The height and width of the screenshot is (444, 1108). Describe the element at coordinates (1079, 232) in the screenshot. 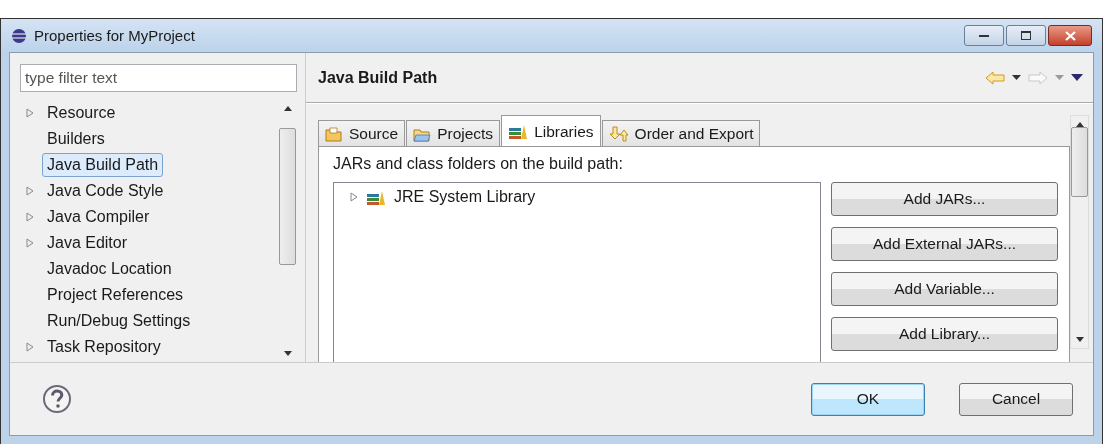

I see `scrollbar` at that location.